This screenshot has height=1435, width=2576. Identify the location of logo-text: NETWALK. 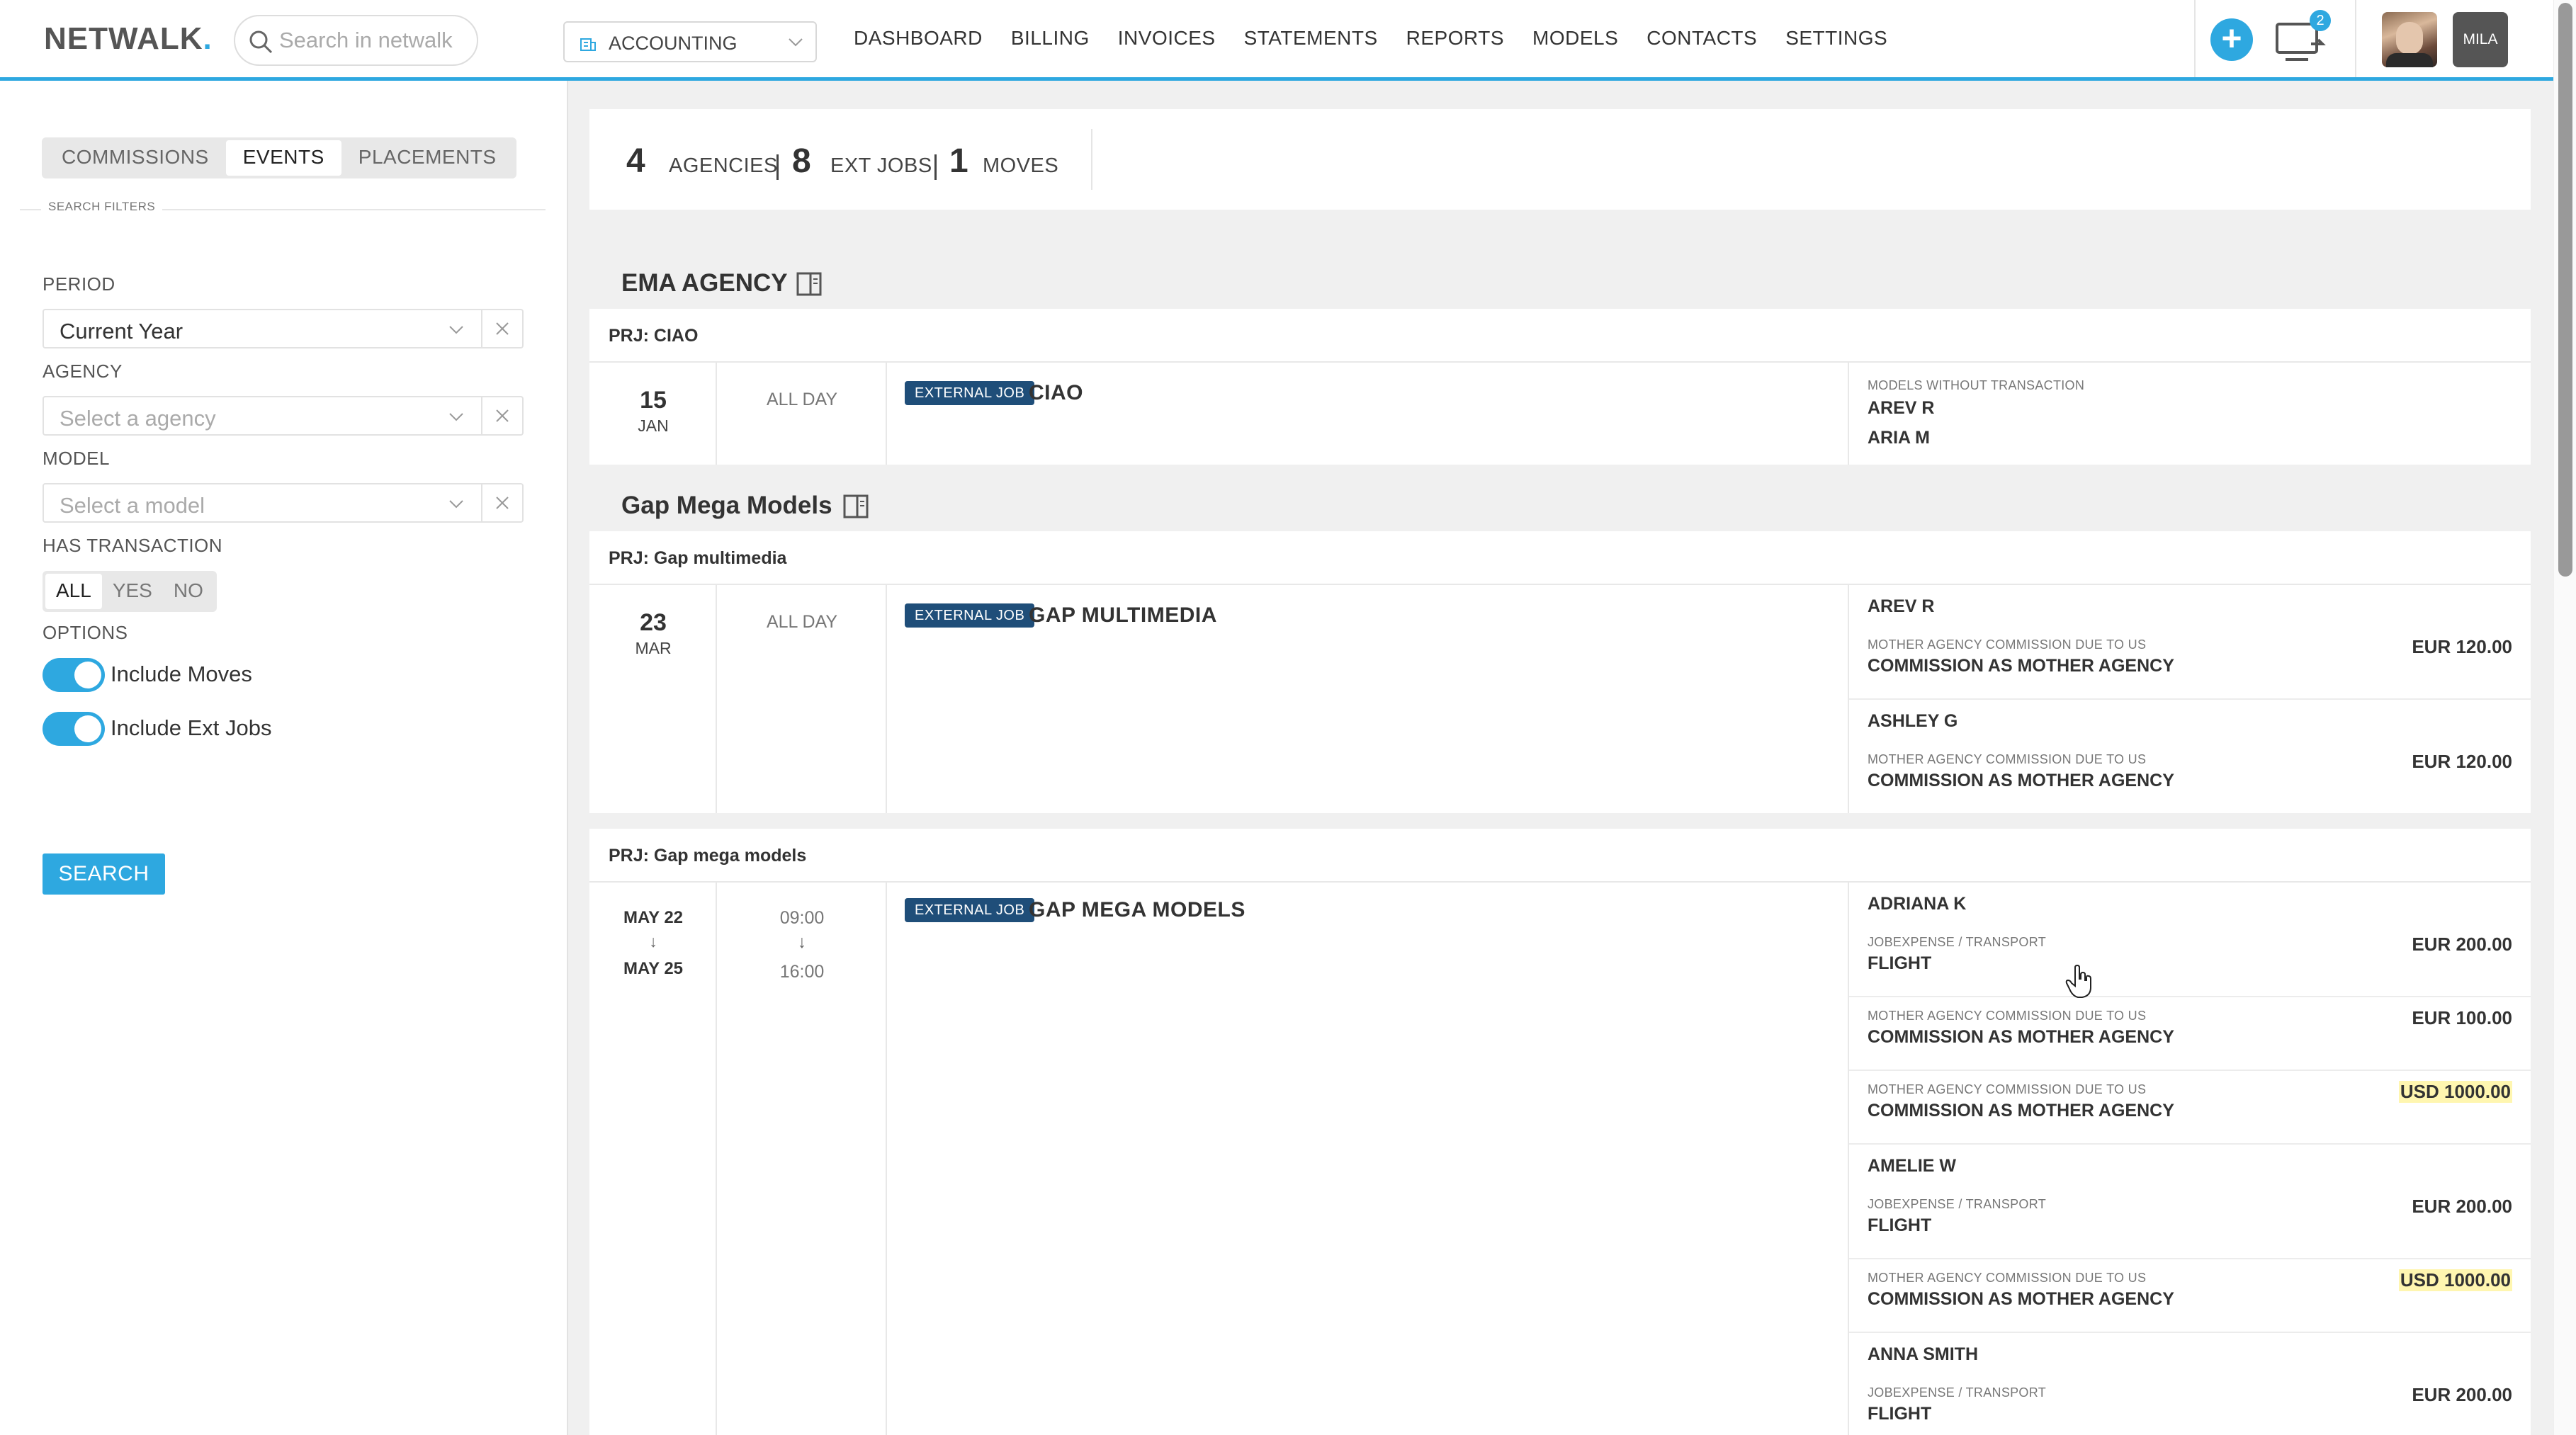
(123, 38).